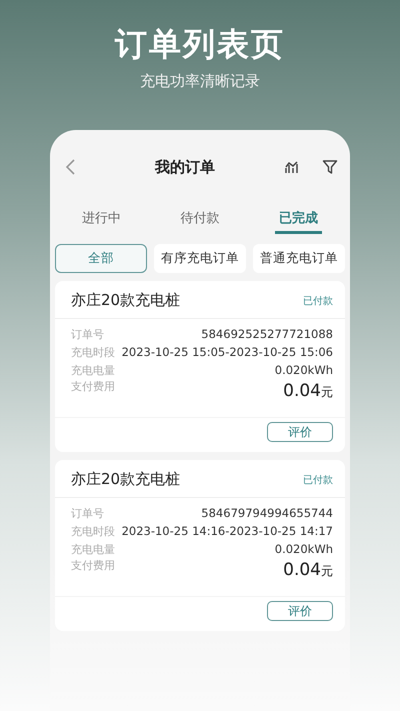 The height and width of the screenshot is (711, 400). I want to click on filter-chip: 有序充电订单, so click(200, 258).